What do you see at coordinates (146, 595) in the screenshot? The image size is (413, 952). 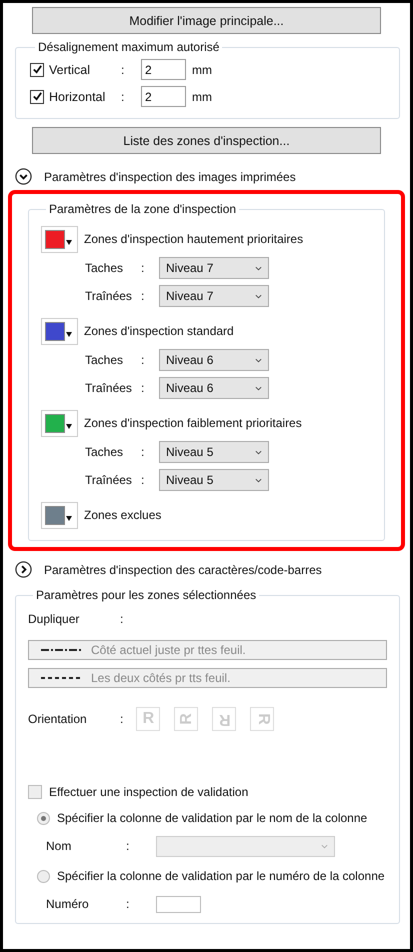 I see `group-legend: Paramètres pour les zones sélectionnées` at bounding box center [146, 595].